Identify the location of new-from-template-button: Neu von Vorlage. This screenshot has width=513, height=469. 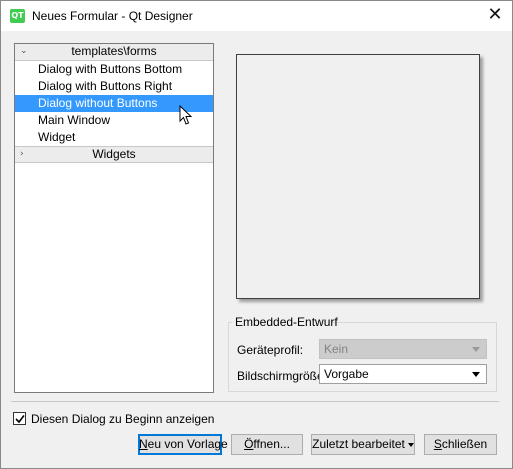
(183, 444).